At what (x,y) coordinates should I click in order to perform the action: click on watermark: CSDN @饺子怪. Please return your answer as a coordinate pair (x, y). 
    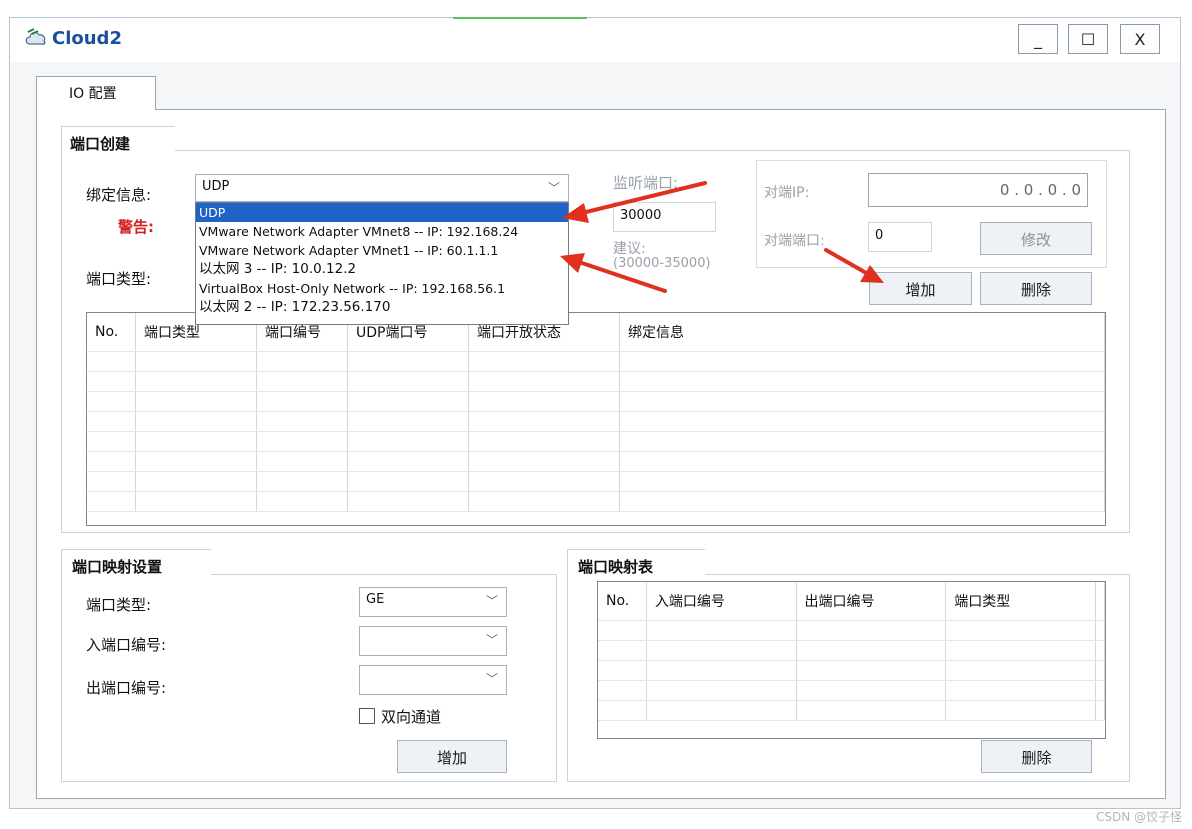
    Looking at the image, I should click on (1138, 817).